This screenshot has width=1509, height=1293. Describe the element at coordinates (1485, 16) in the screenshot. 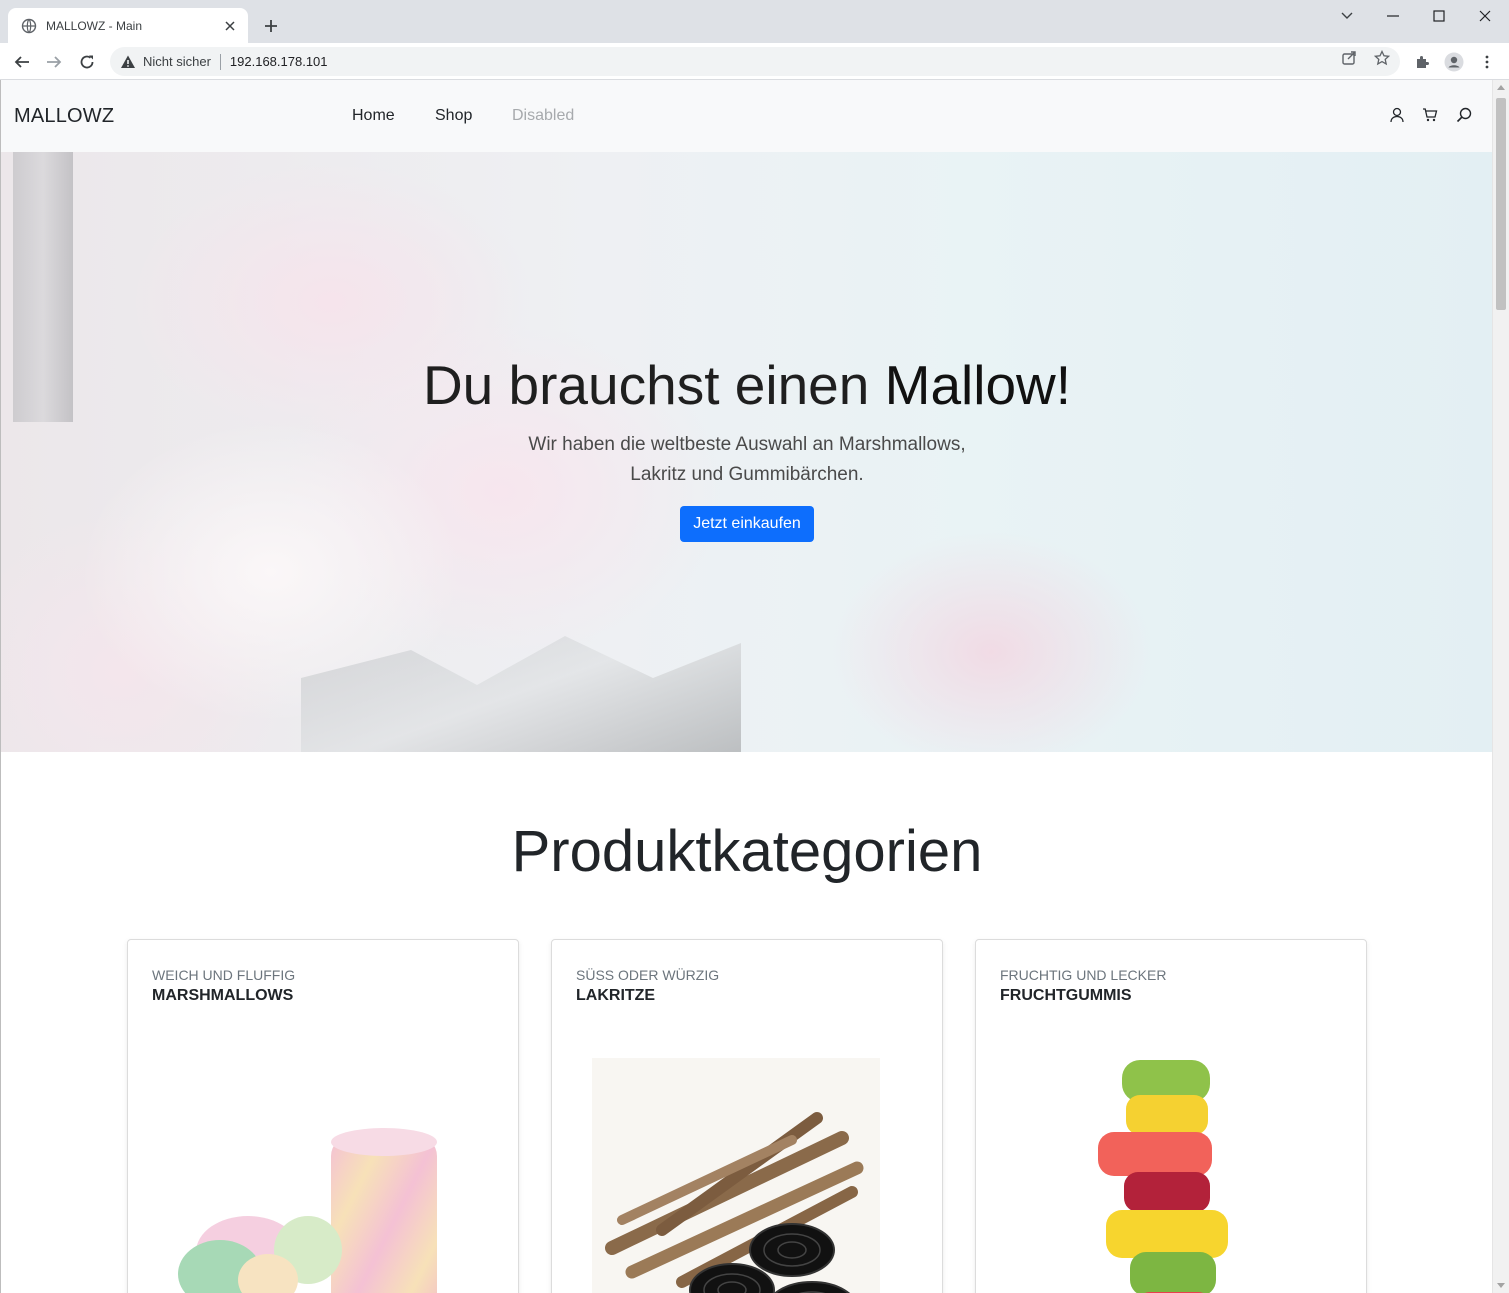

I see `close-window-button` at that location.